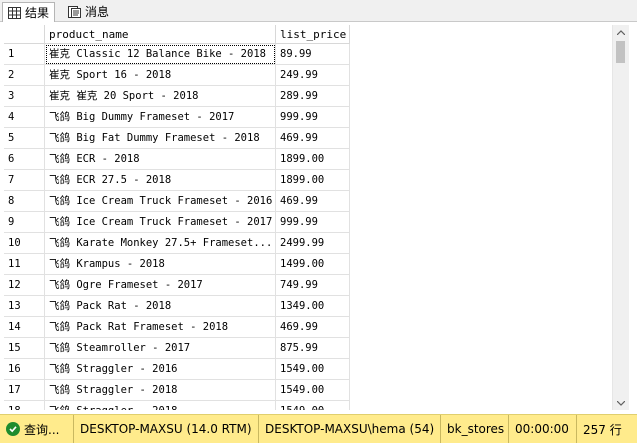 The image size is (637, 443). I want to click on table-row: 1 崔克 Classic 12 Balance Bike - 2018 89.99, so click(177, 54).